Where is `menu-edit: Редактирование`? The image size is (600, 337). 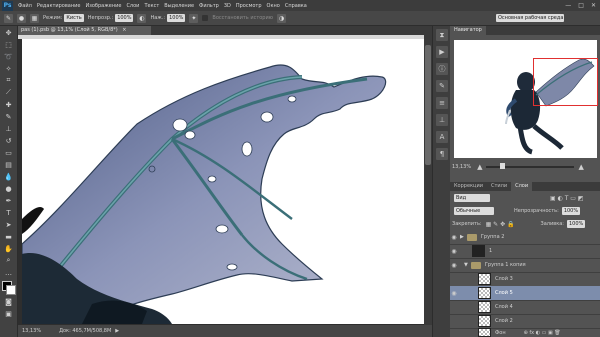 menu-edit: Редактирование is located at coordinates (59, 6).